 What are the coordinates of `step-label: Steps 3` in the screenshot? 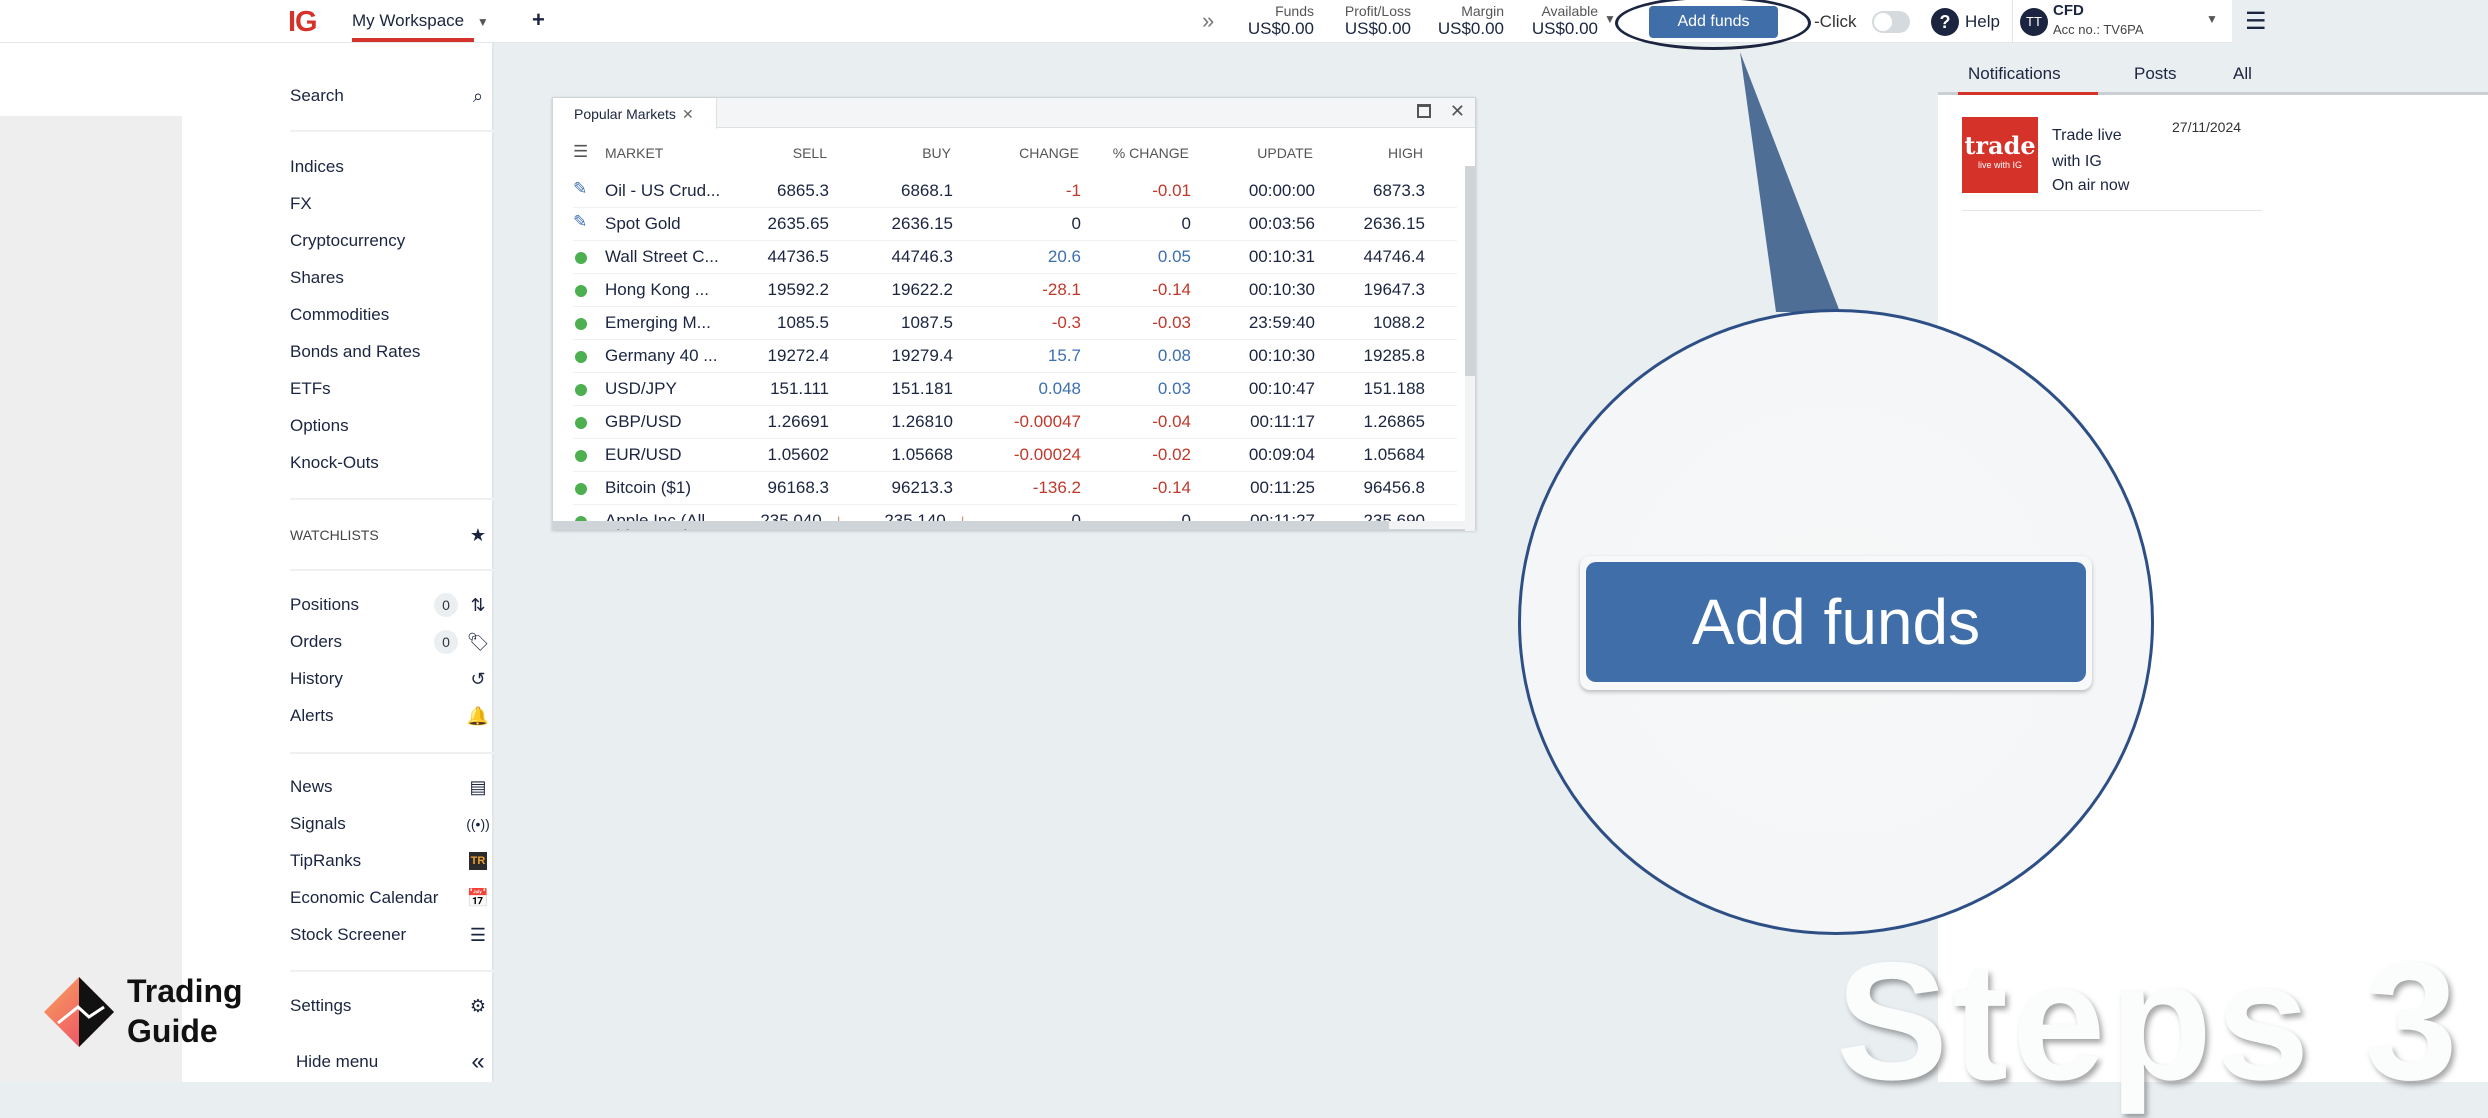 It's located at (2149, 1021).